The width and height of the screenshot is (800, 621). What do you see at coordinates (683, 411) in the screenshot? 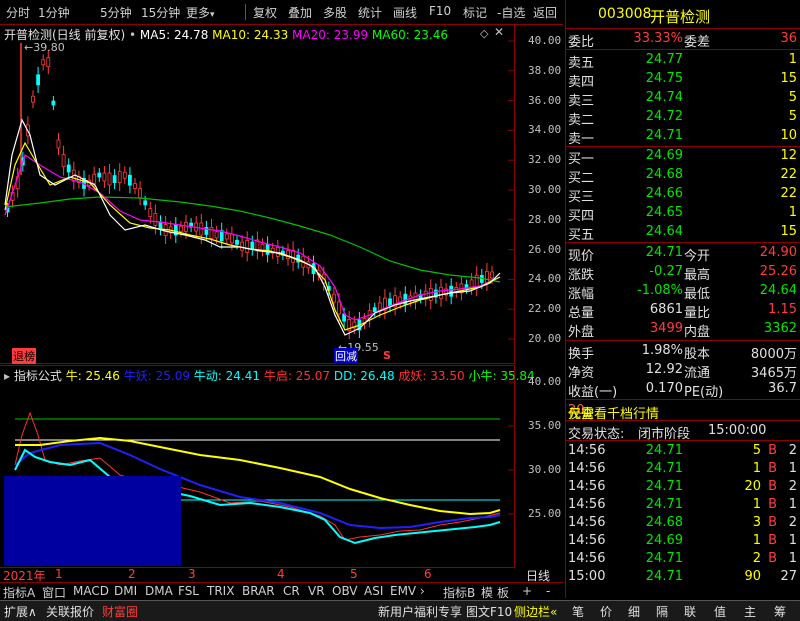
I see `level2-promo: 仅需 20 元查看千档行情` at bounding box center [683, 411].